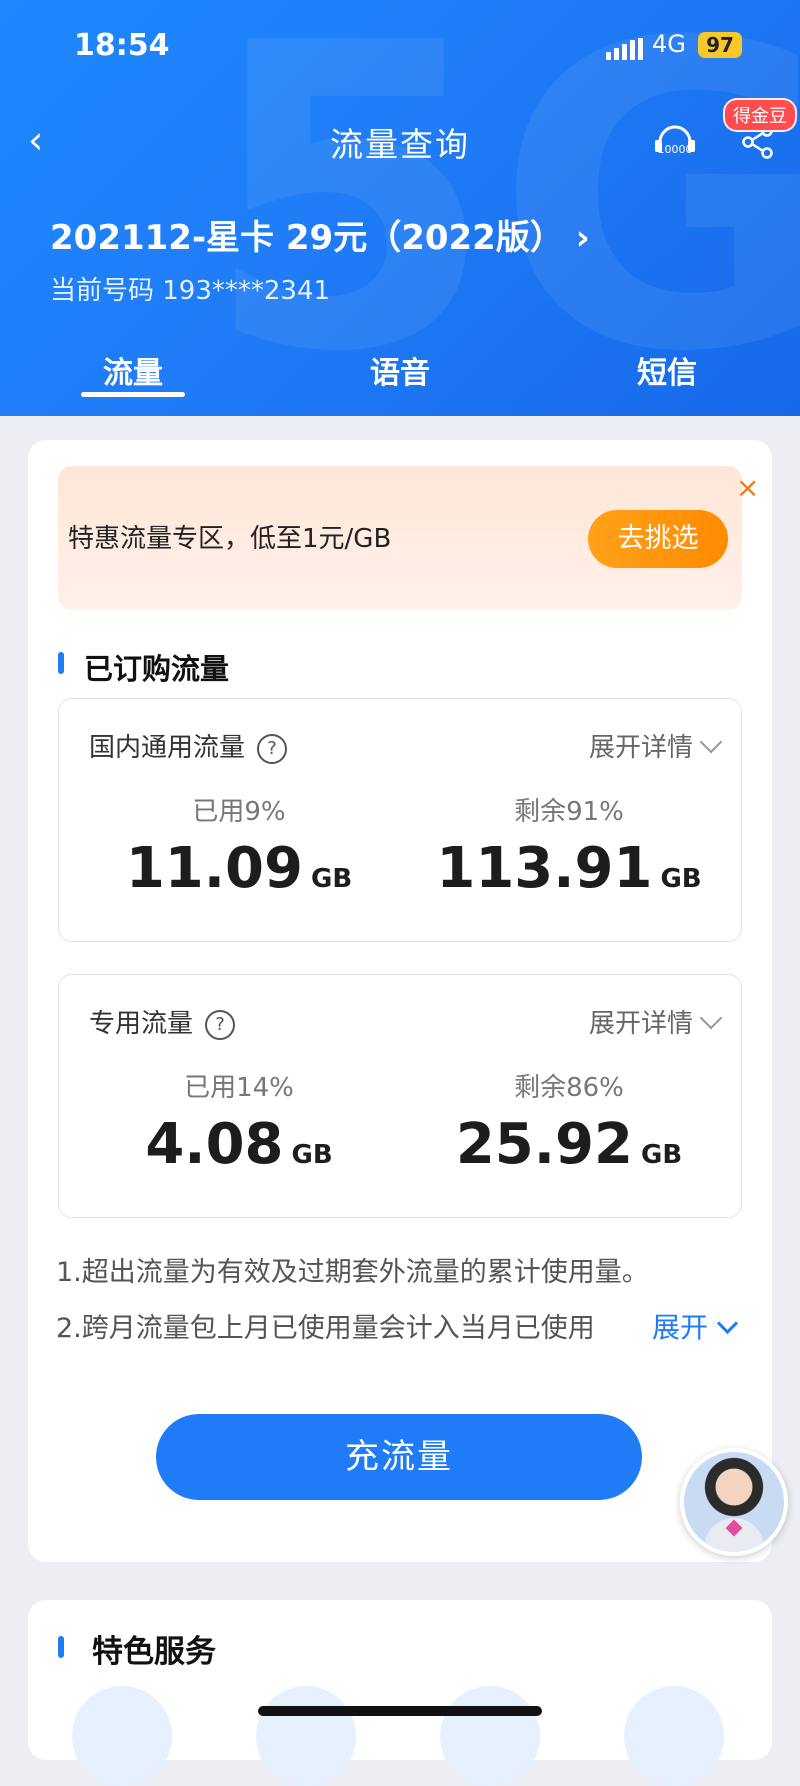  What do you see at coordinates (544, 1144) in the screenshot?
I see `remain-value: 25.92` at bounding box center [544, 1144].